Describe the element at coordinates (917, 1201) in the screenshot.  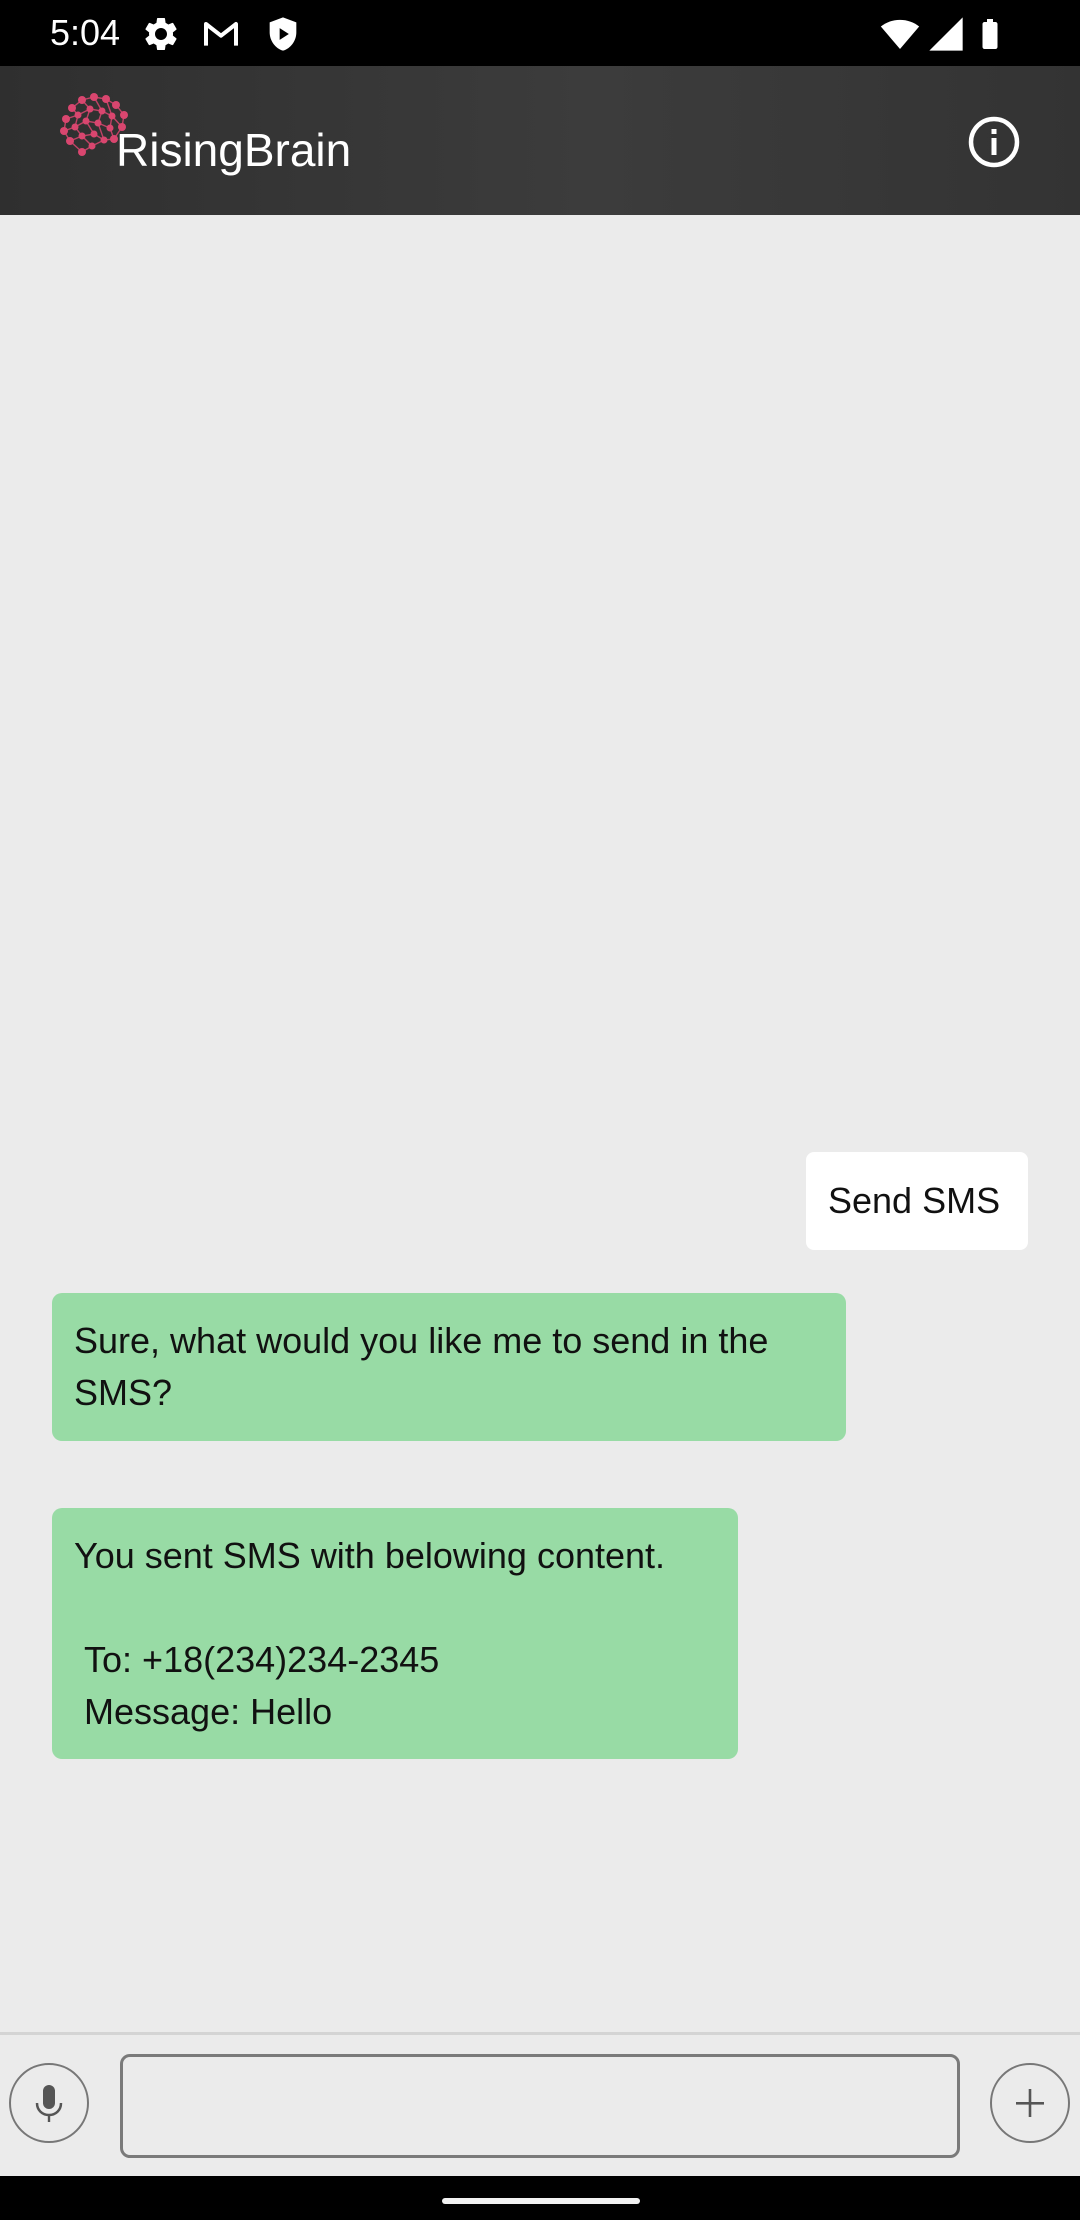
I see `user-message-bubble: Send SMS` at that location.